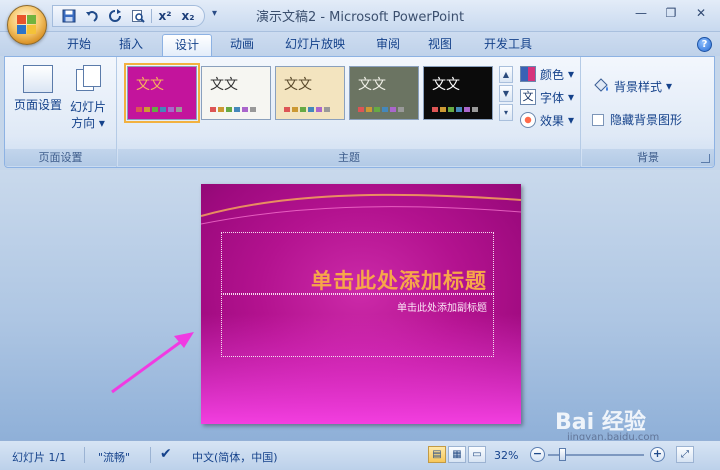  I want to click on theme-effects-icon, so click(528, 120).